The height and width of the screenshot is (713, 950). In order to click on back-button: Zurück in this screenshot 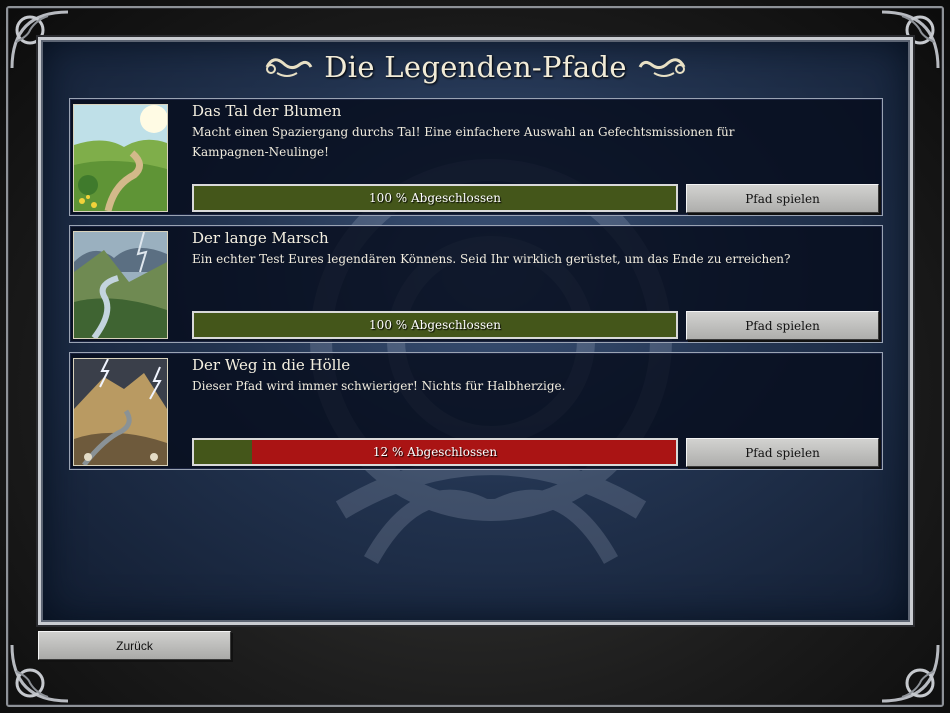, I will do `click(134, 645)`.